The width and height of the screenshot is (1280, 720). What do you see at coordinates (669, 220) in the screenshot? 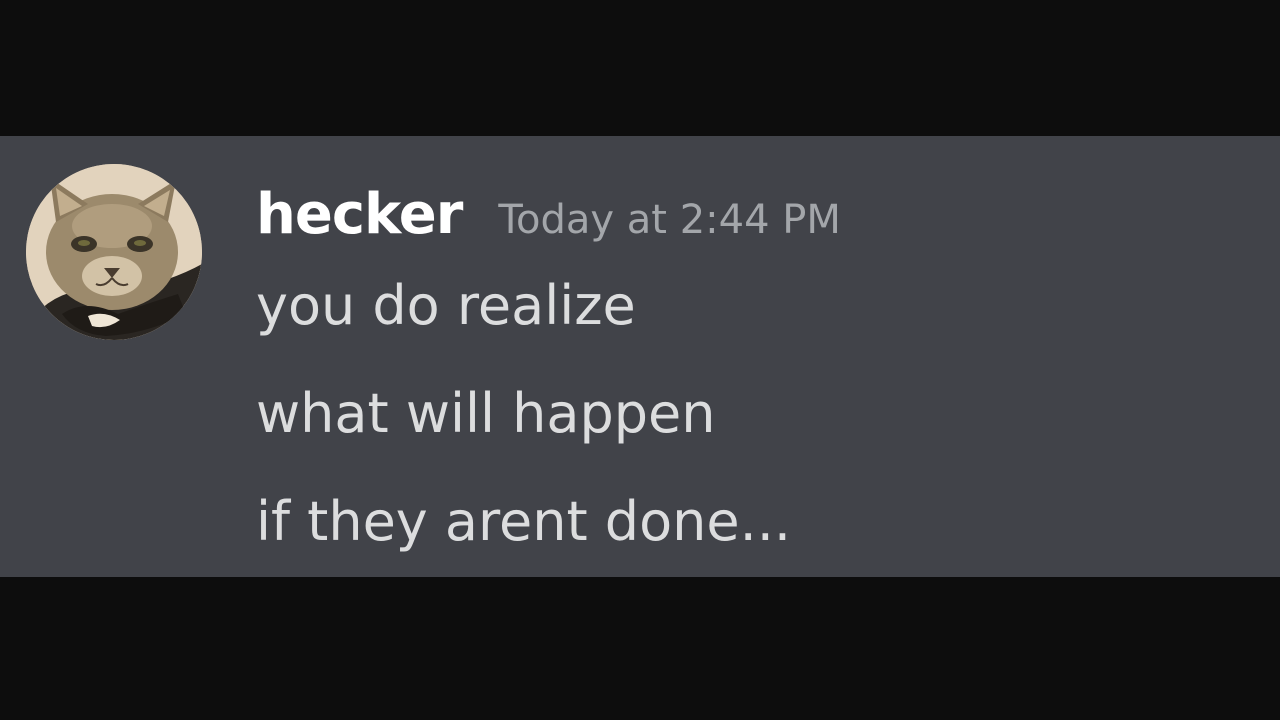
I see `timestamp: Today at 2:44 PM` at bounding box center [669, 220].